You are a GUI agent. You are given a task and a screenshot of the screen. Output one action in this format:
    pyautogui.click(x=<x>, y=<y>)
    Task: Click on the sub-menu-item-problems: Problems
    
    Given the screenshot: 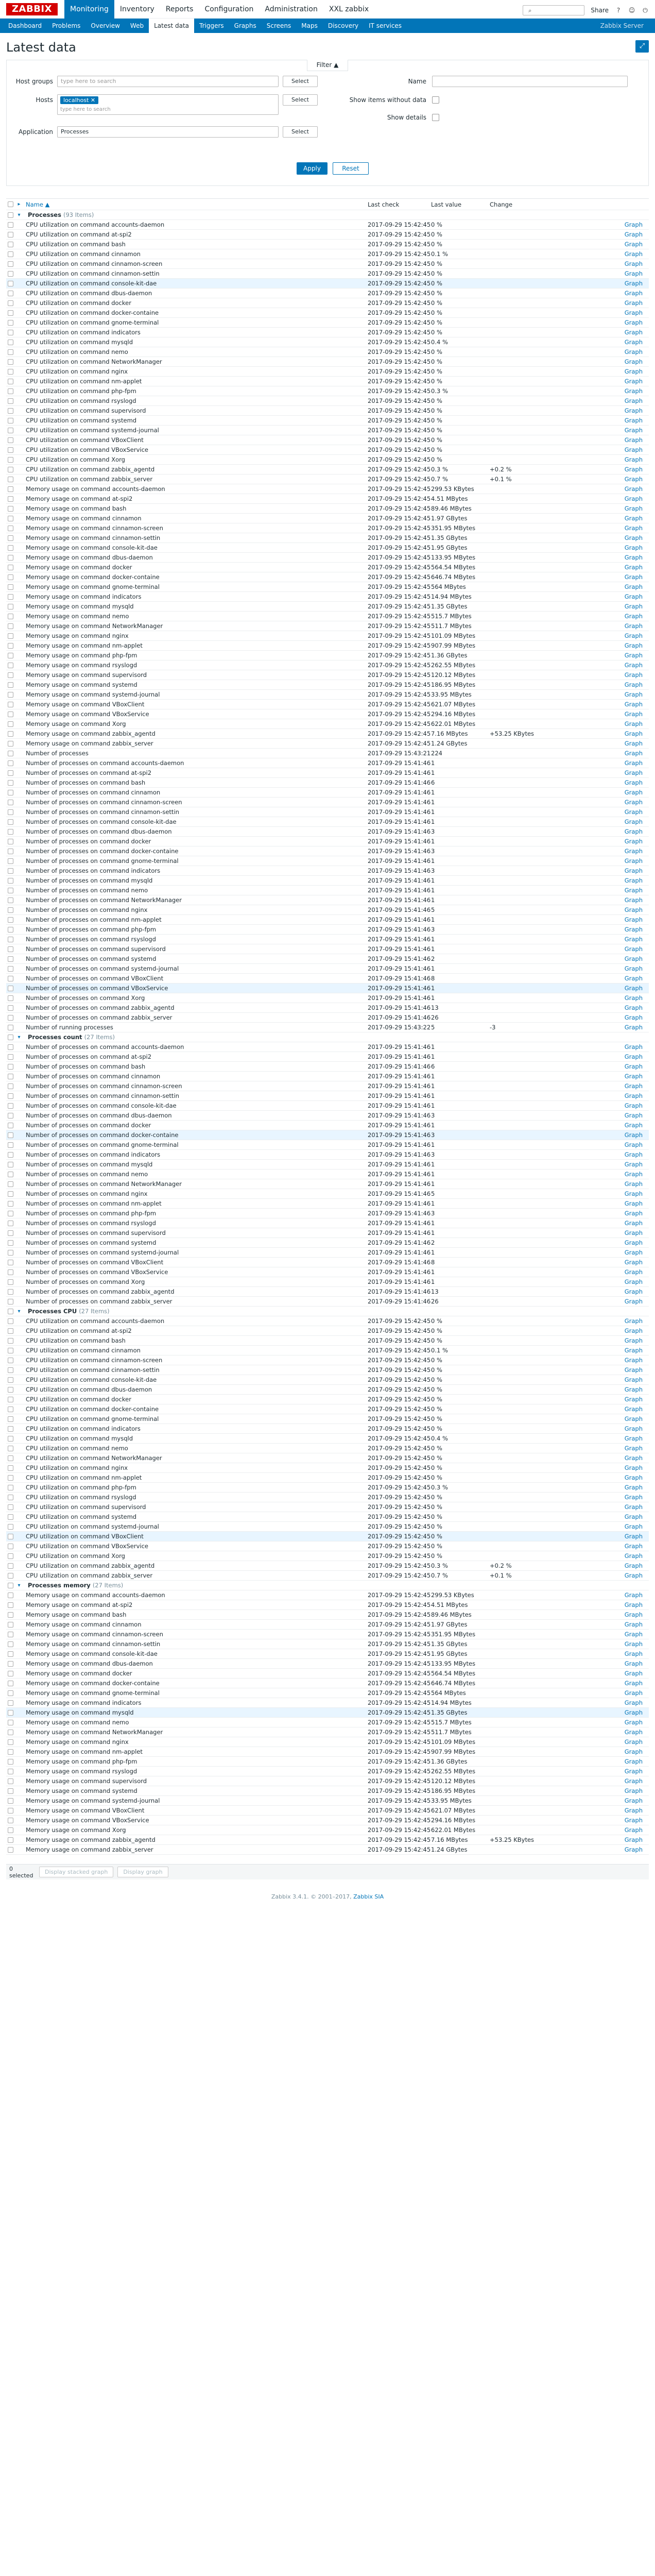 What is the action you would take?
    pyautogui.click(x=66, y=26)
    